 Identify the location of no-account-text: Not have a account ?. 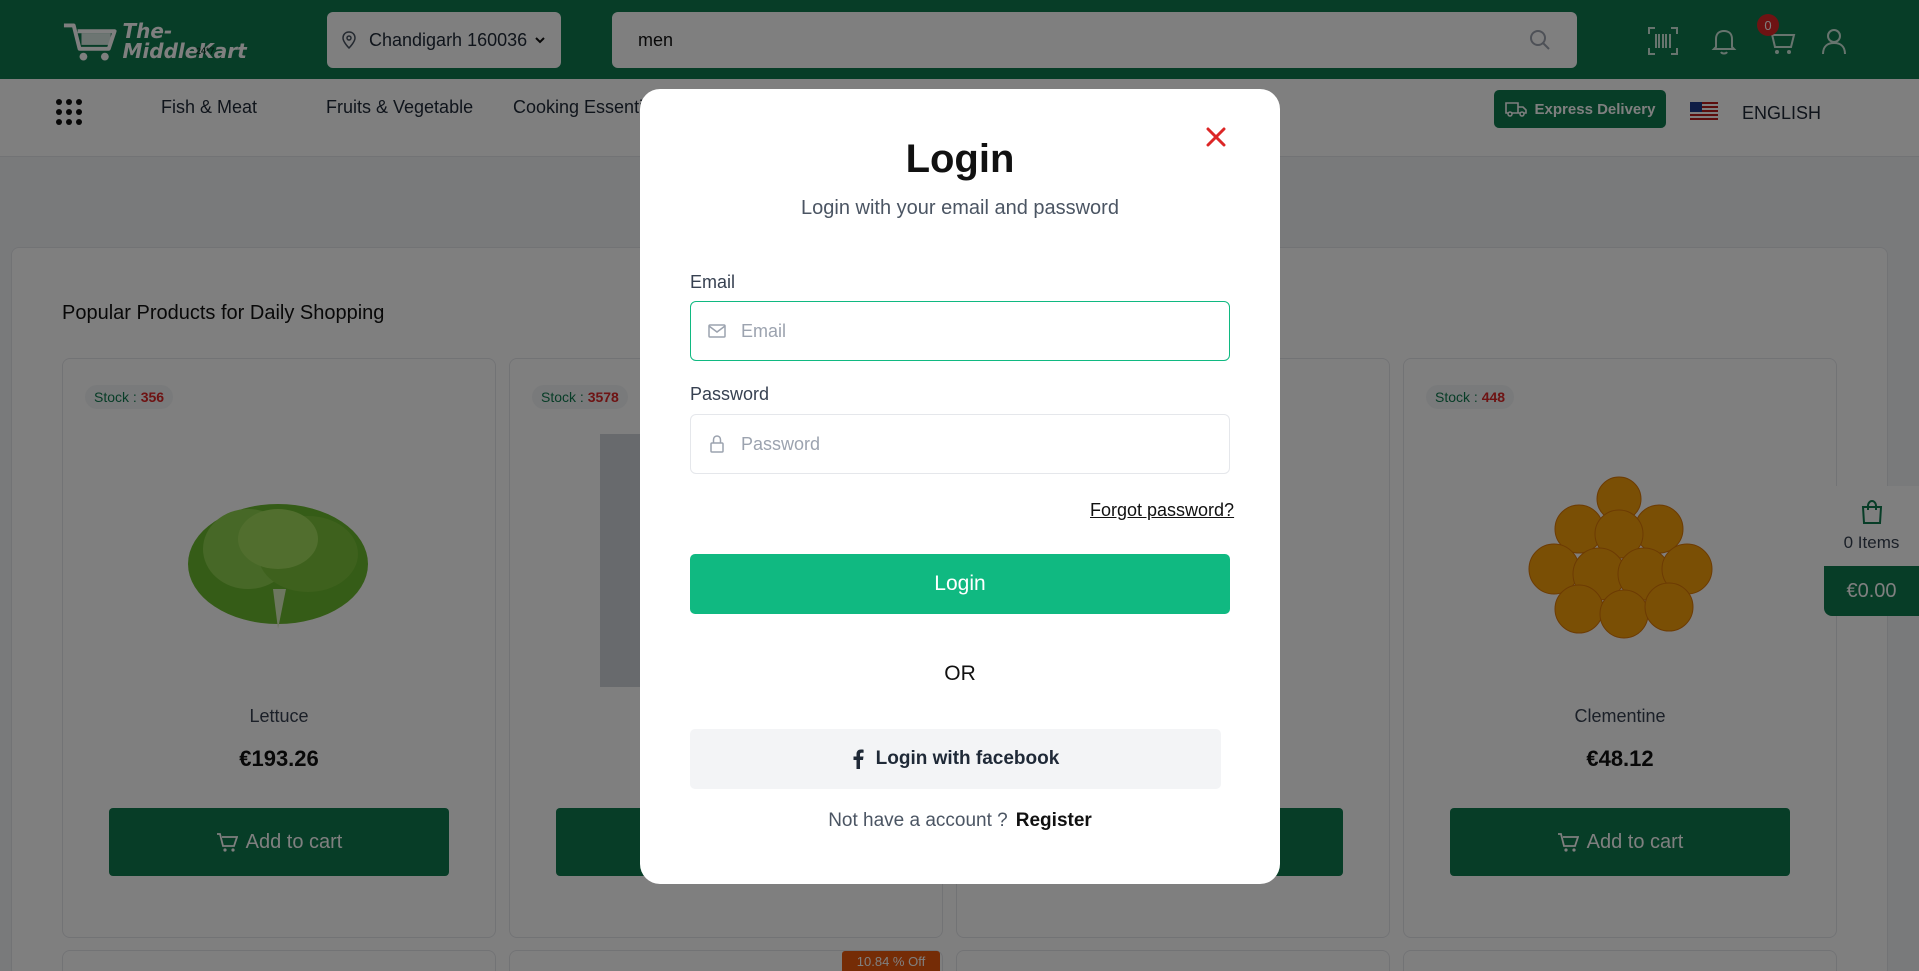
(918, 820).